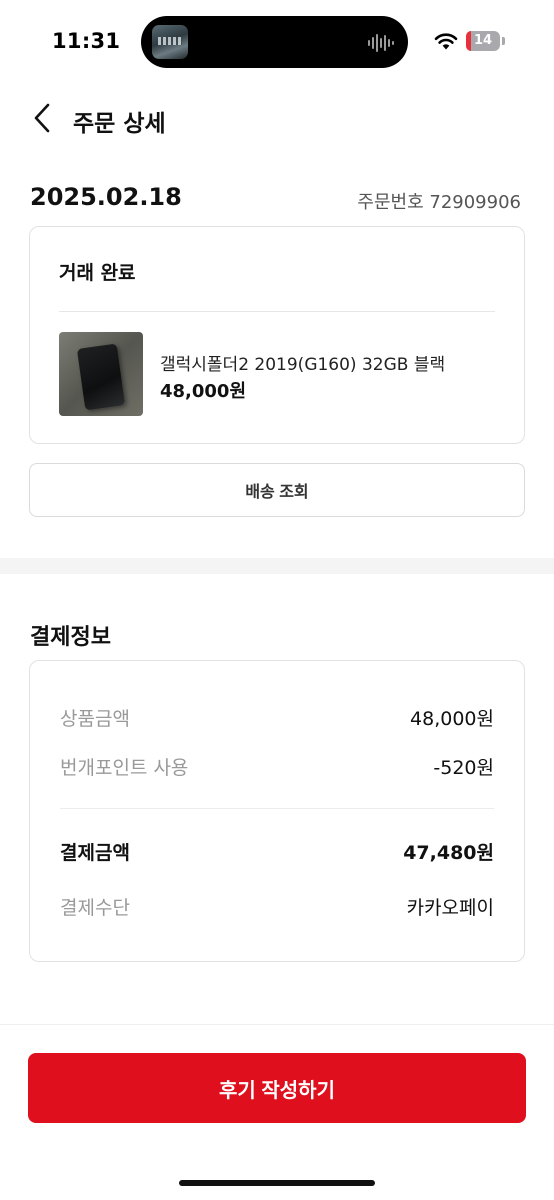 This screenshot has width=554, height=1200. Describe the element at coordinates (277, 1088) in the screenshot. I see `write-review-button: 후기 작성하기` at that location.